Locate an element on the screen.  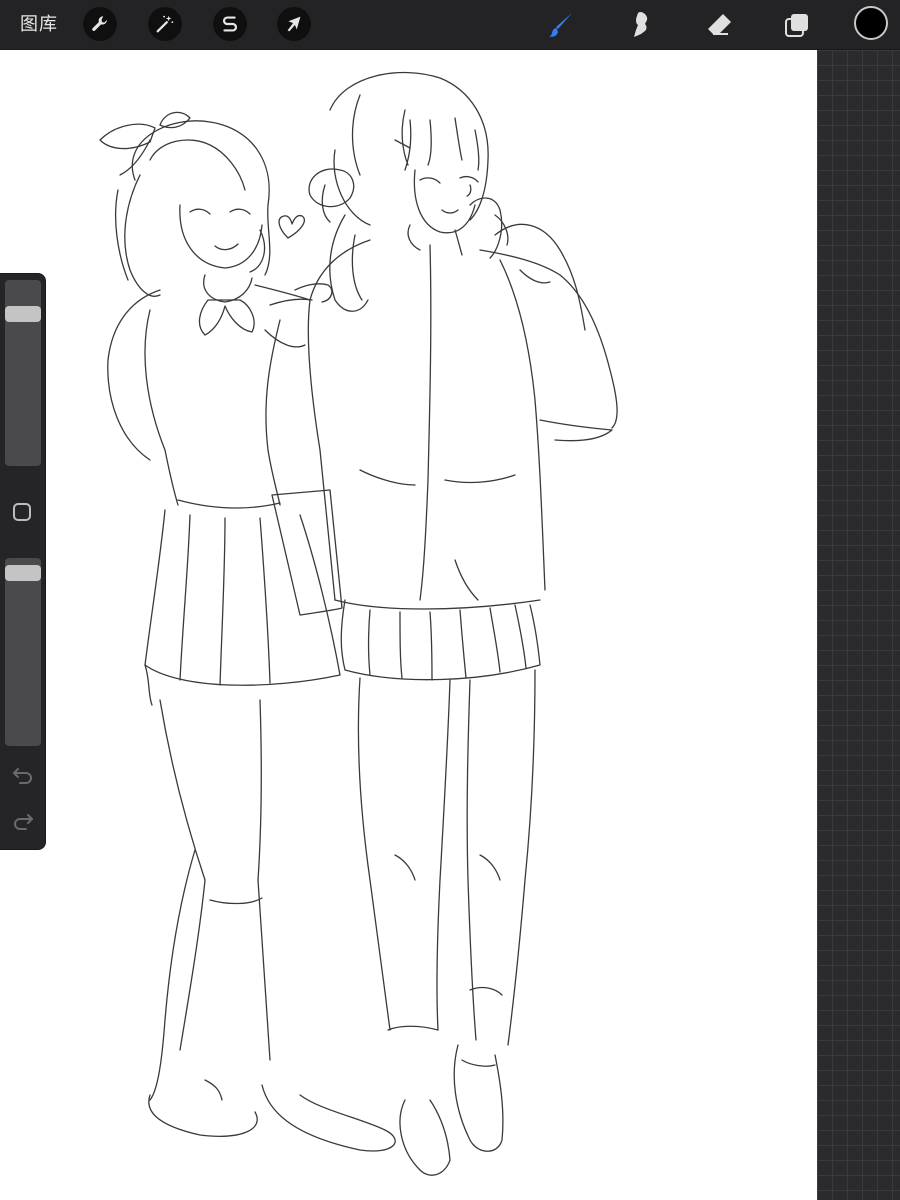
adjustments-button is located at coordinates (165, 24).